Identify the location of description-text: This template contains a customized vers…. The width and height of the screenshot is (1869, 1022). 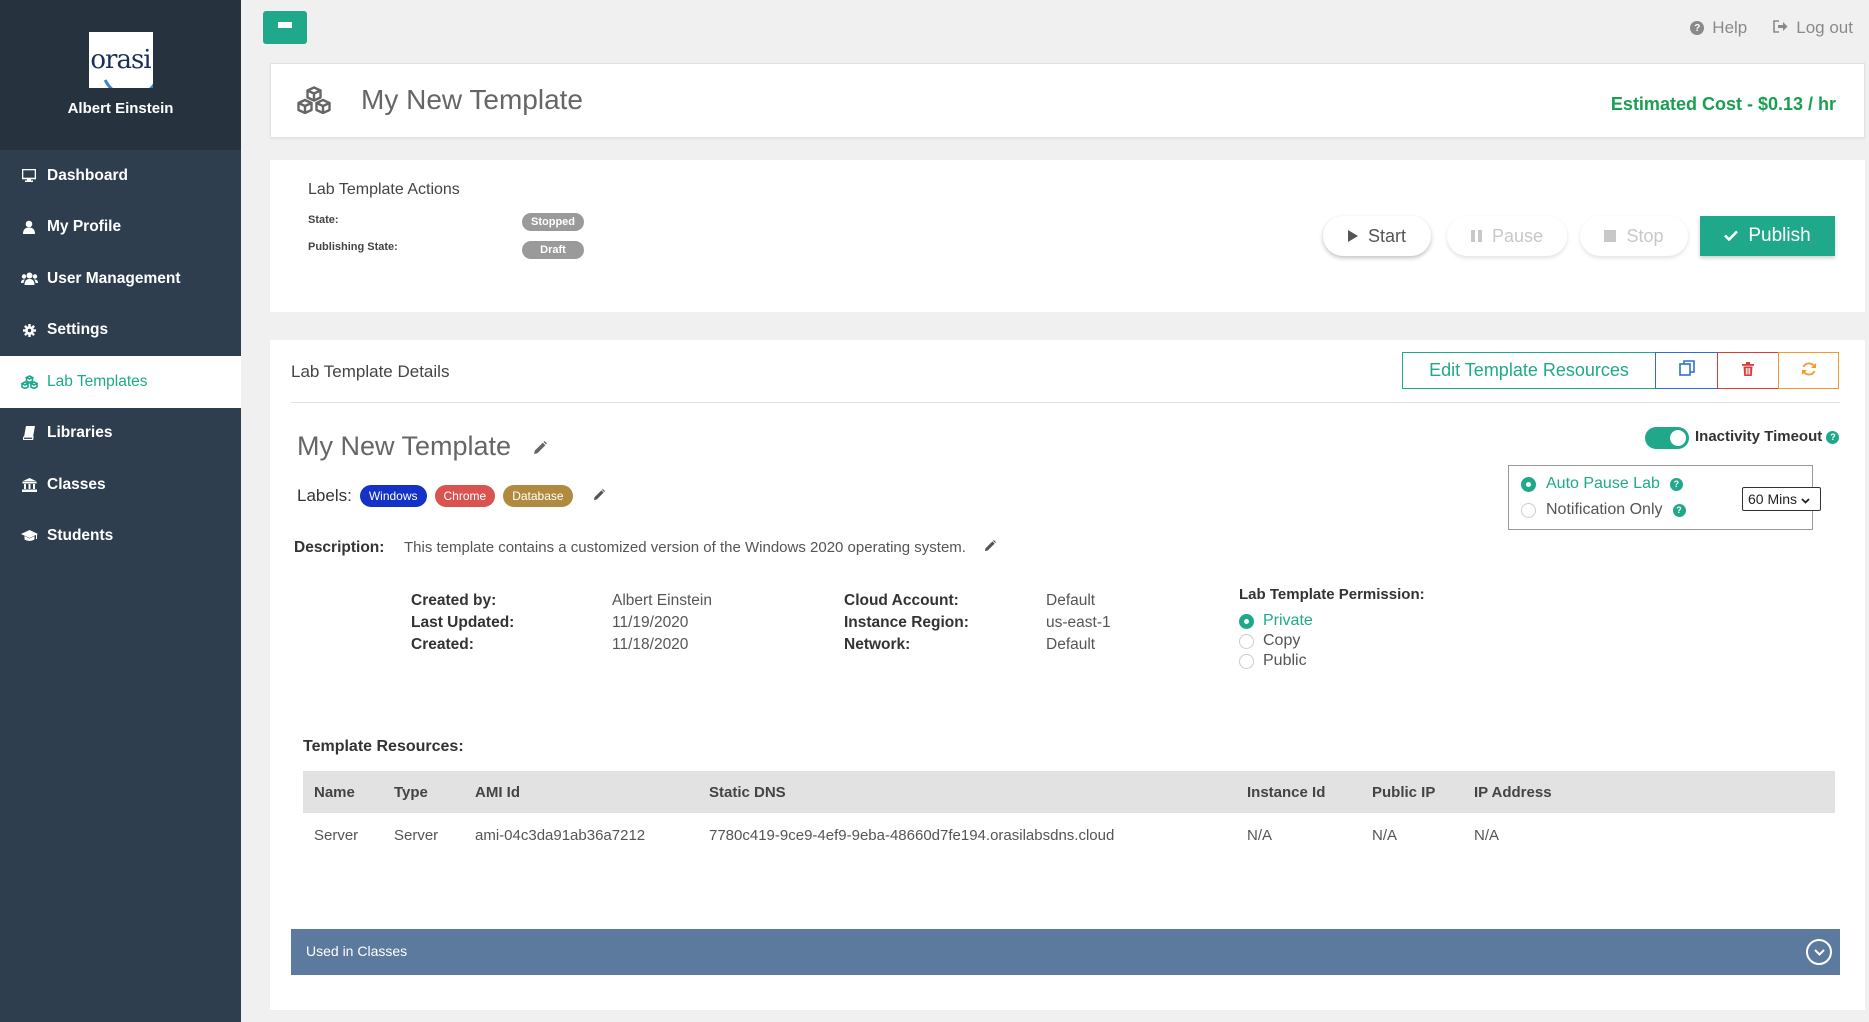
(700, 547).